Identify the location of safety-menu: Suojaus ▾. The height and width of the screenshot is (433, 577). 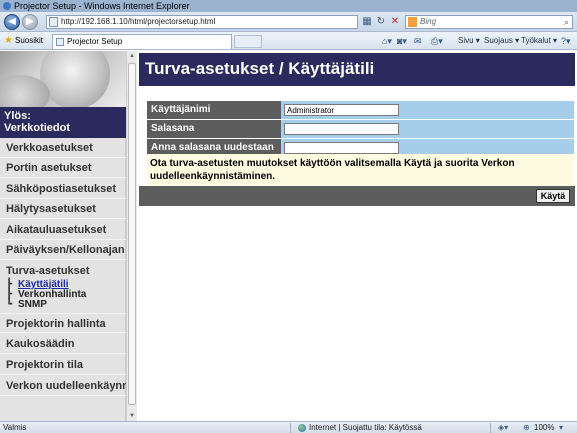
(501, 41).